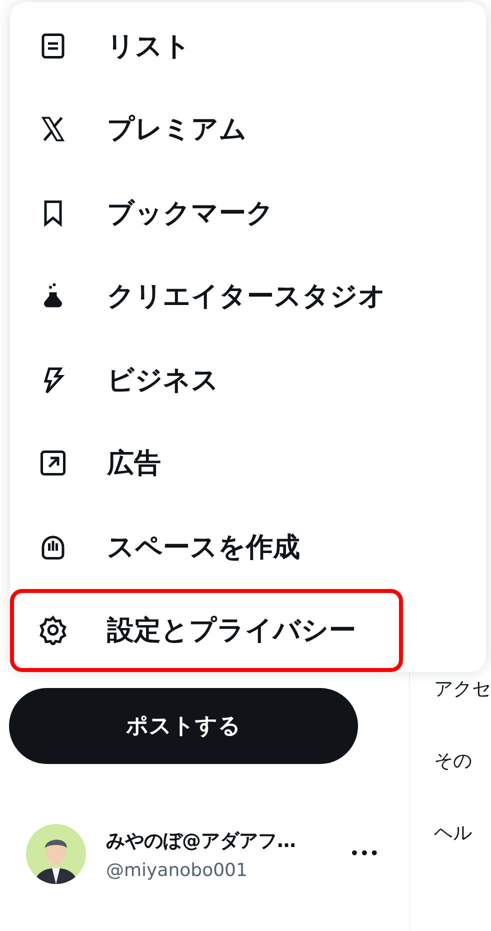  I want to click on account-handle: @miyanobo001, so click(177, 870).